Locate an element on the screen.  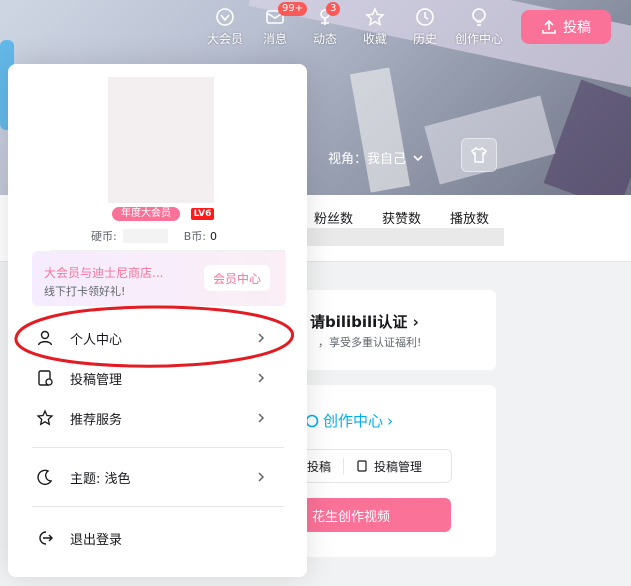
bcoins-value: 0 is located at coordinates (213, 236).